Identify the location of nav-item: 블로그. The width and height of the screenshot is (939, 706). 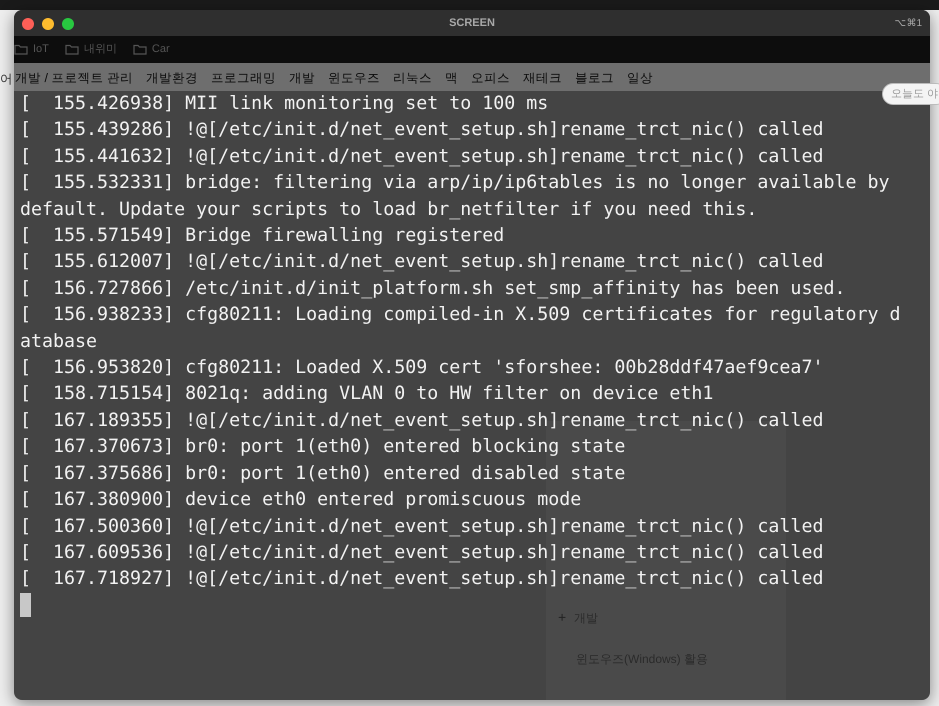
(594, 78).